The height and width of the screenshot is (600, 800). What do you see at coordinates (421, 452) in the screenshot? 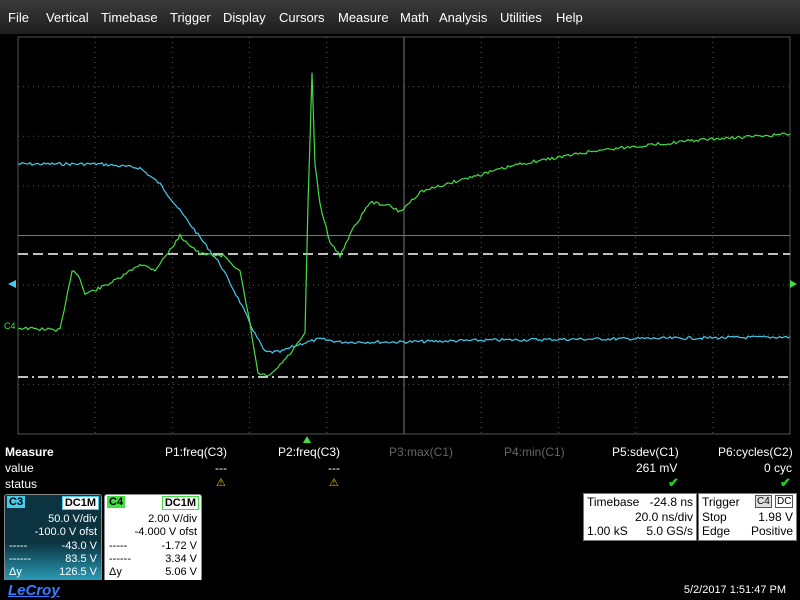
I see `measure-p3-label: P3:max(C1)` at bounding box center [421, 452].